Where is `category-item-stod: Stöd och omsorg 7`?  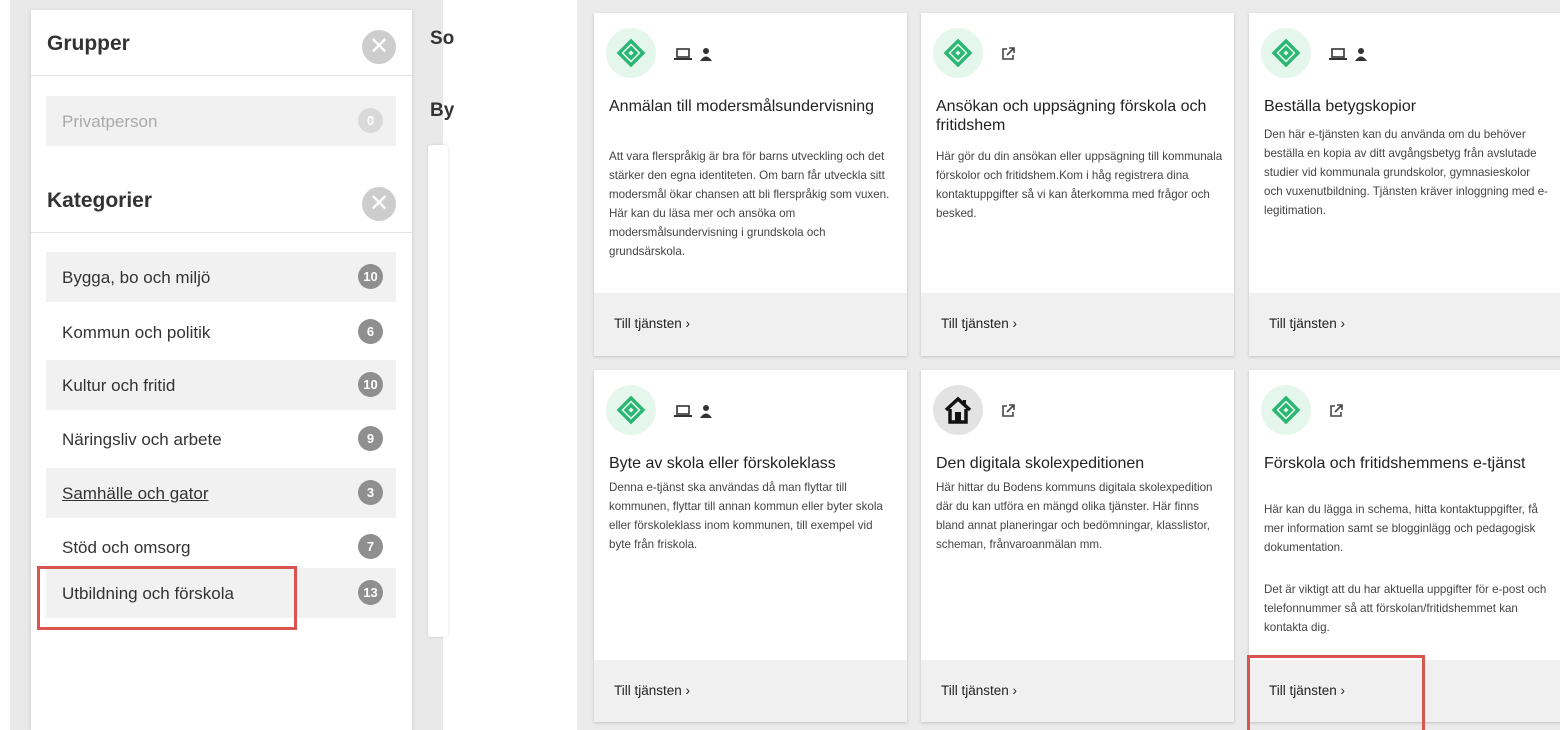
category-item-stod: Stöd och omsorg 7 is located at coordinates (221, 547).